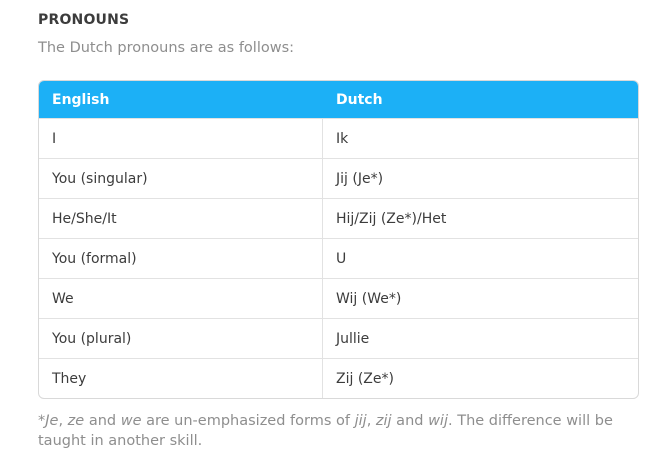 The width and height of the screenshot is (667, 468). I want to click on footnote-we: we, so click(131, 421).